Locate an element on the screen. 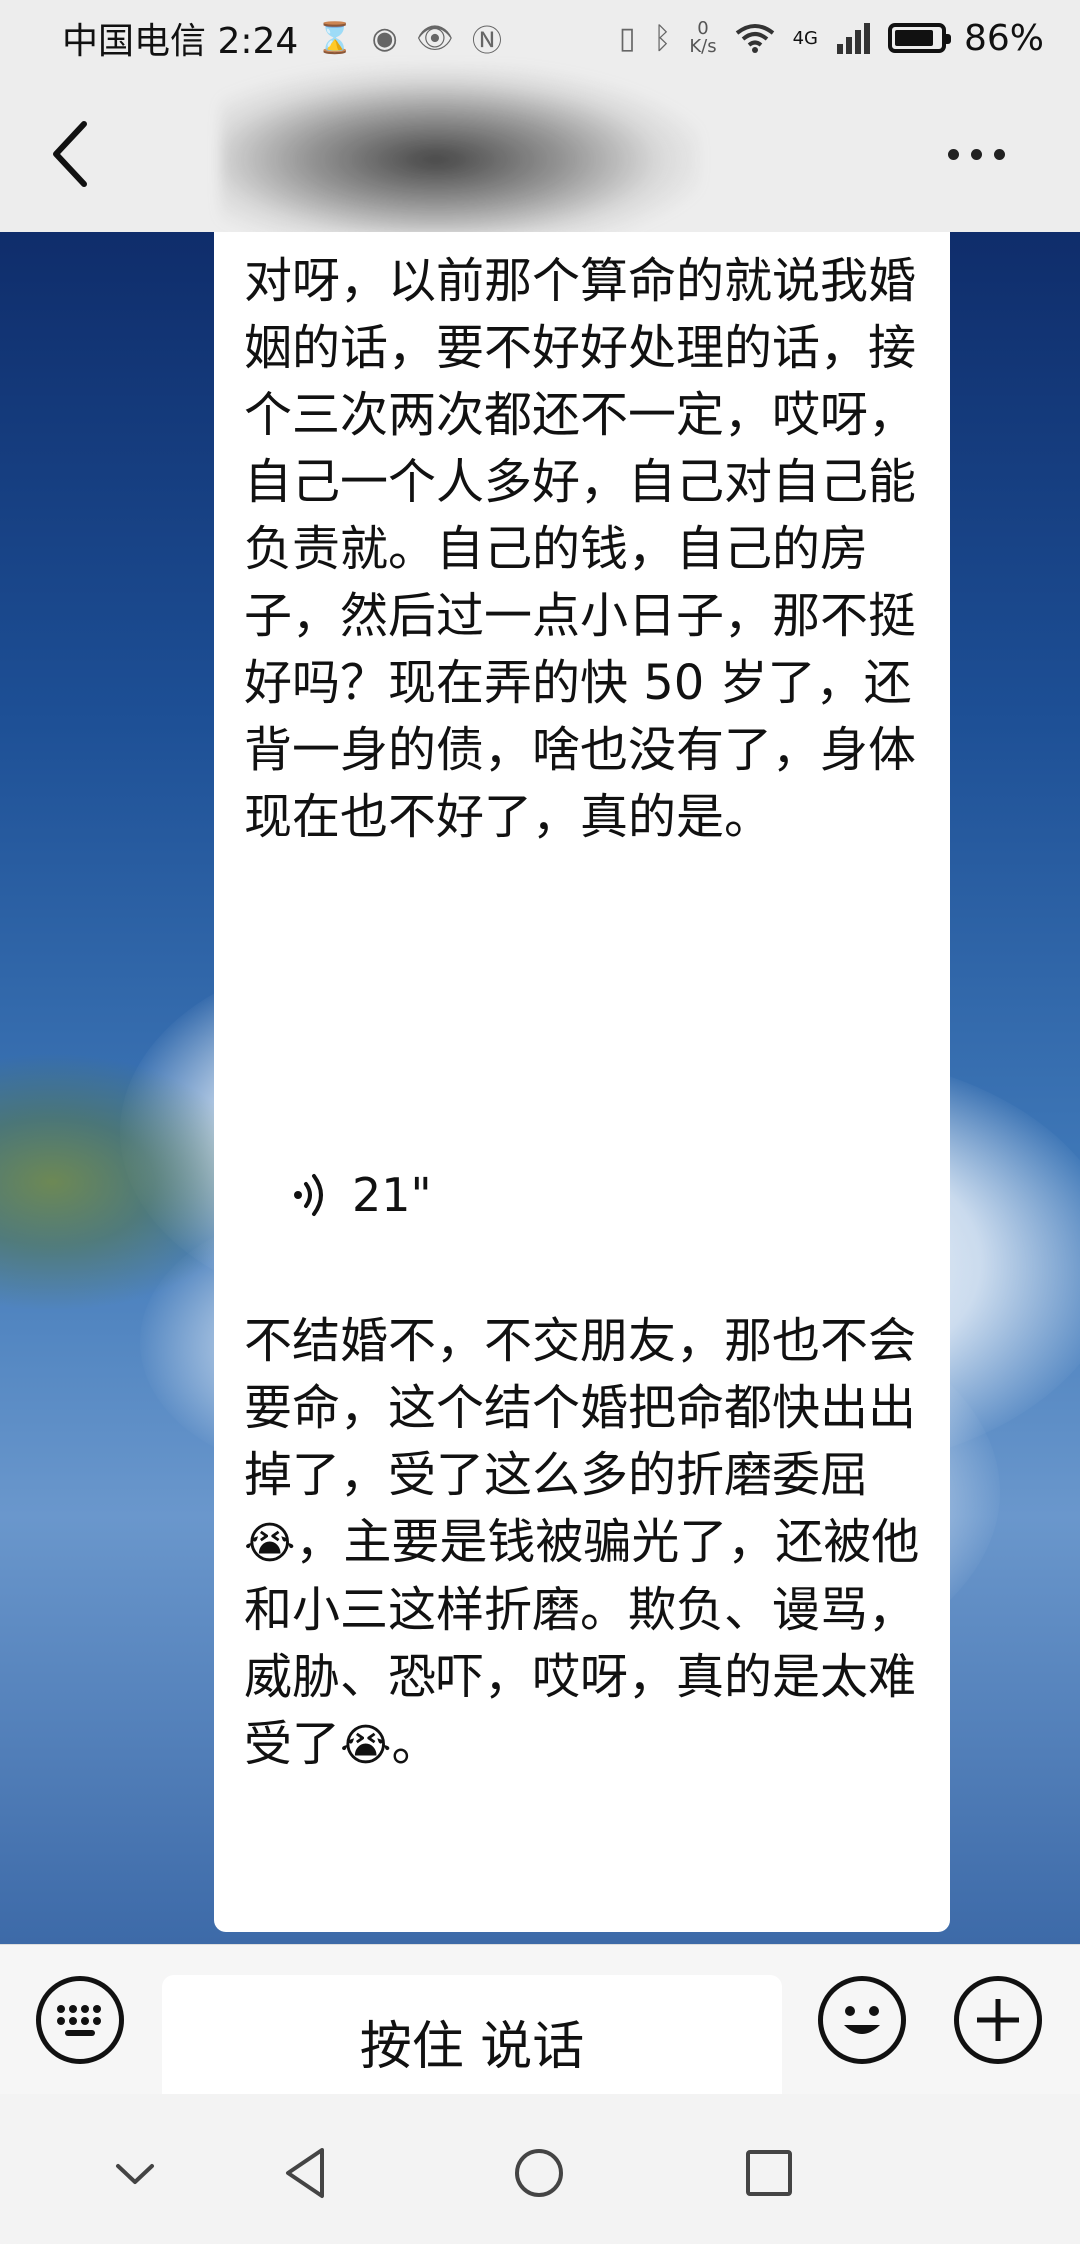 This screenshot has width=1080, height=2244. net-speed: 0 K/s is located at coordinates (702, 38).